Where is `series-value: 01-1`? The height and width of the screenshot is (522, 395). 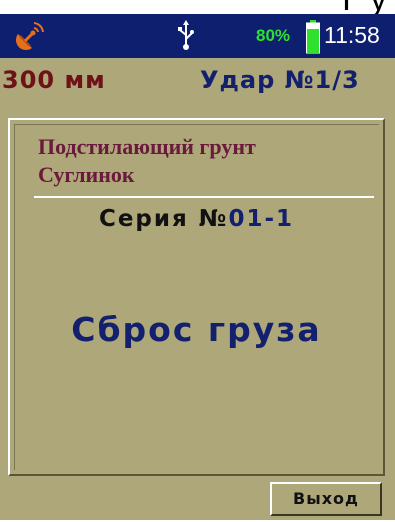
series-value: 01-1 is located at coordinates (261, 219).